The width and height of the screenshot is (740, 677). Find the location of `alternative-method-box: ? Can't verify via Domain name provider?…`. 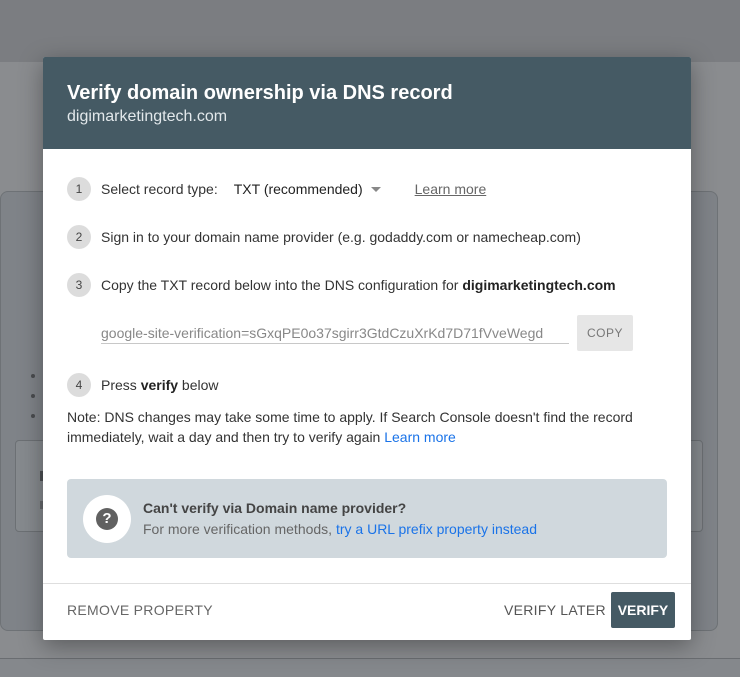

alternative-method-box: ? Can't verify via Domain name provider?… is located at coordinates (367, 518).